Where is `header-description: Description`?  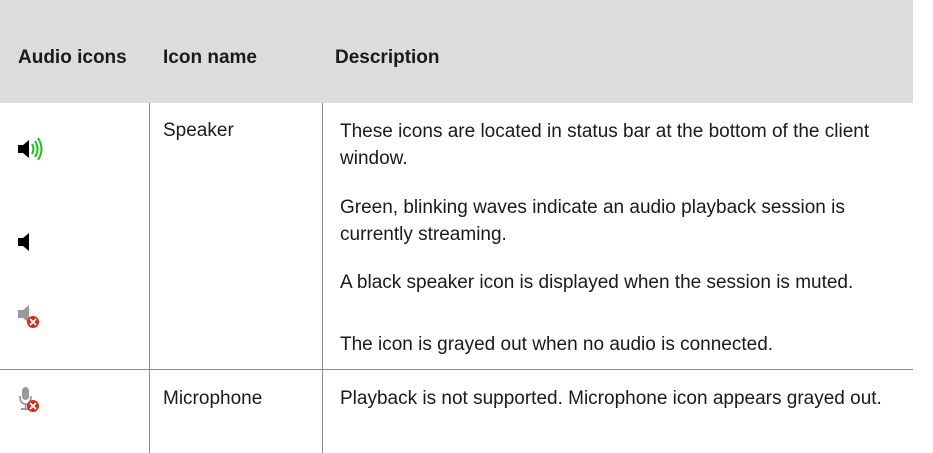
header-description: Description is located at coordinates (387, 57).